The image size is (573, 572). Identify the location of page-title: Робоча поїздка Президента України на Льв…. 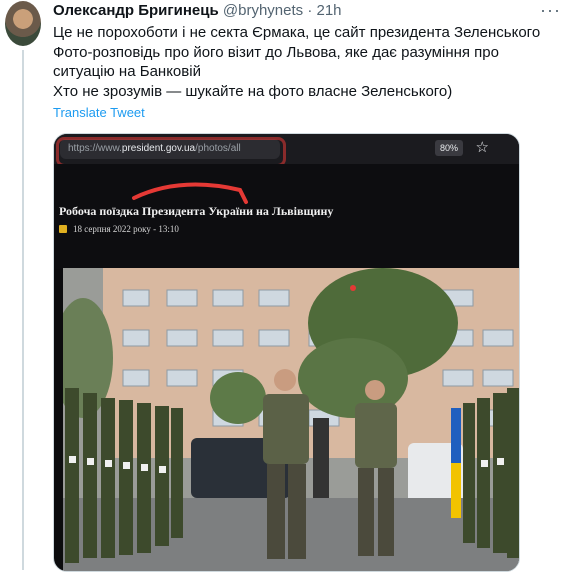
(196, 211).